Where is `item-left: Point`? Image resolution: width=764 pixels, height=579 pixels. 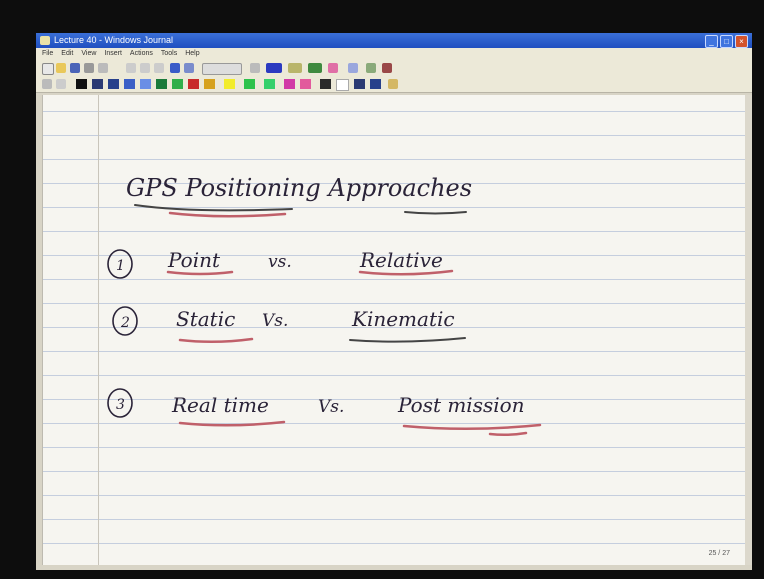
item-left: Point is located at coordinates (194, 260).